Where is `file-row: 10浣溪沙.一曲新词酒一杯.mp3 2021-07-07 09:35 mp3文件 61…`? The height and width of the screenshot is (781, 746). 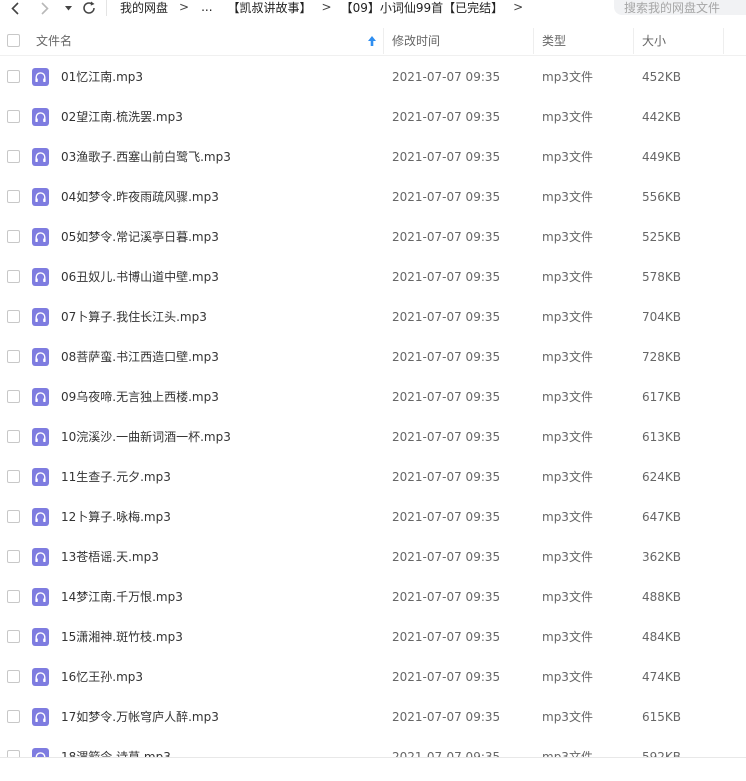 file-row: 10浣溪沙.一曲新词酒一杯.mp3 2021-07-07 09:35 mp3文件 61… is located at coordinates (373, 437).